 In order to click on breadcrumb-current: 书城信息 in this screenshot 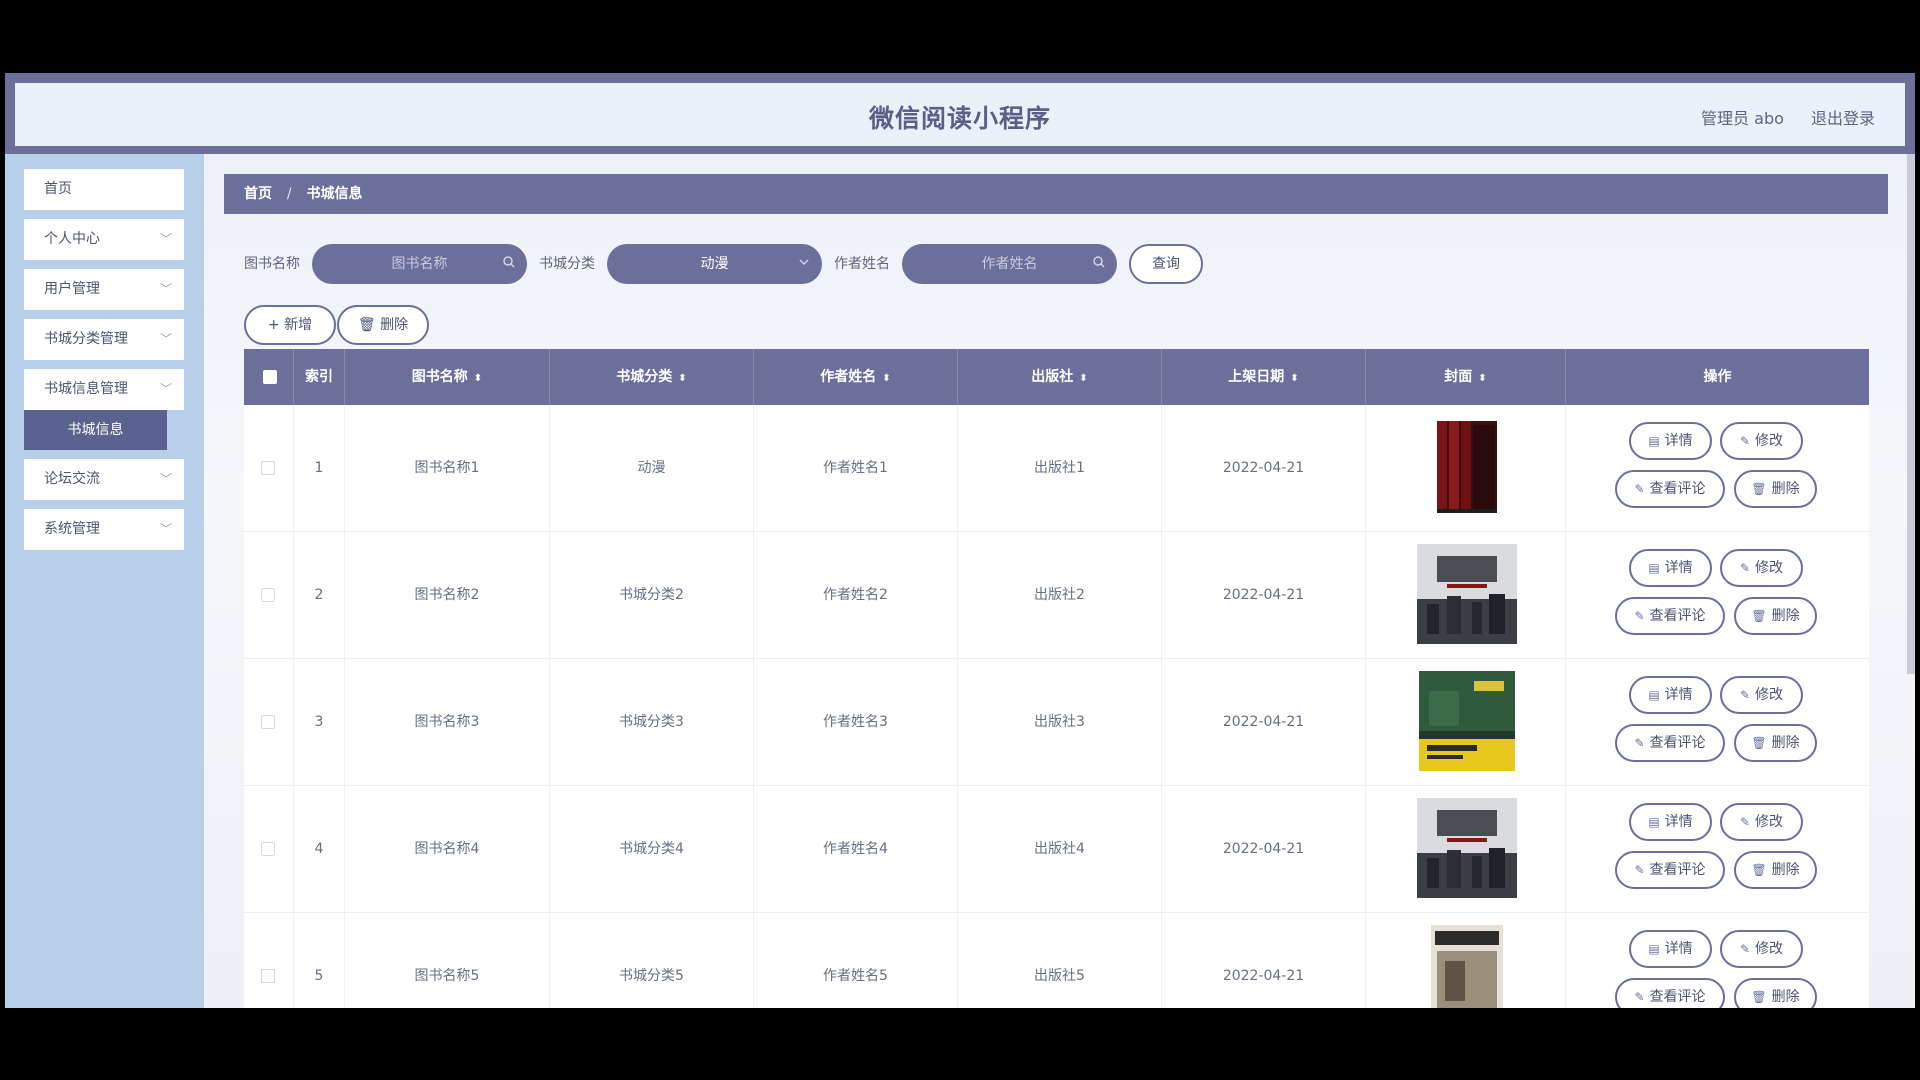, I will do `click(334, 194)`.